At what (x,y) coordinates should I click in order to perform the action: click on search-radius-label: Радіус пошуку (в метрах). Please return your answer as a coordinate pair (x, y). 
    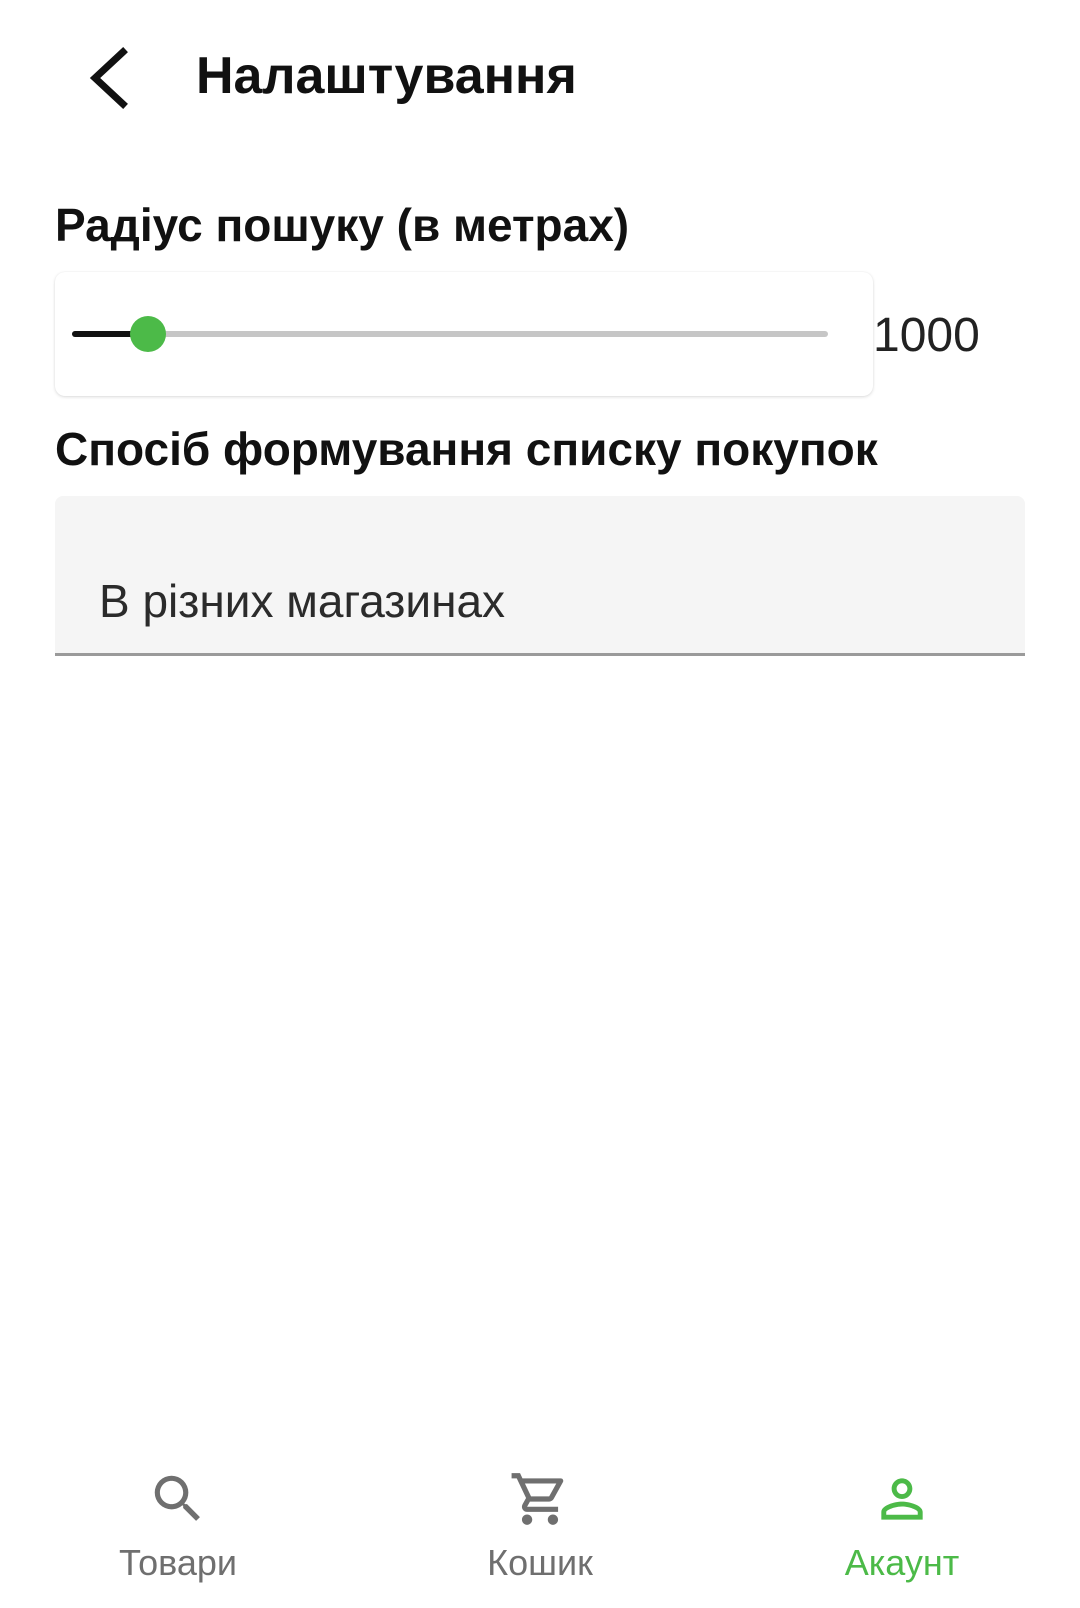
    Looking at the image, I should click on (342, 225).